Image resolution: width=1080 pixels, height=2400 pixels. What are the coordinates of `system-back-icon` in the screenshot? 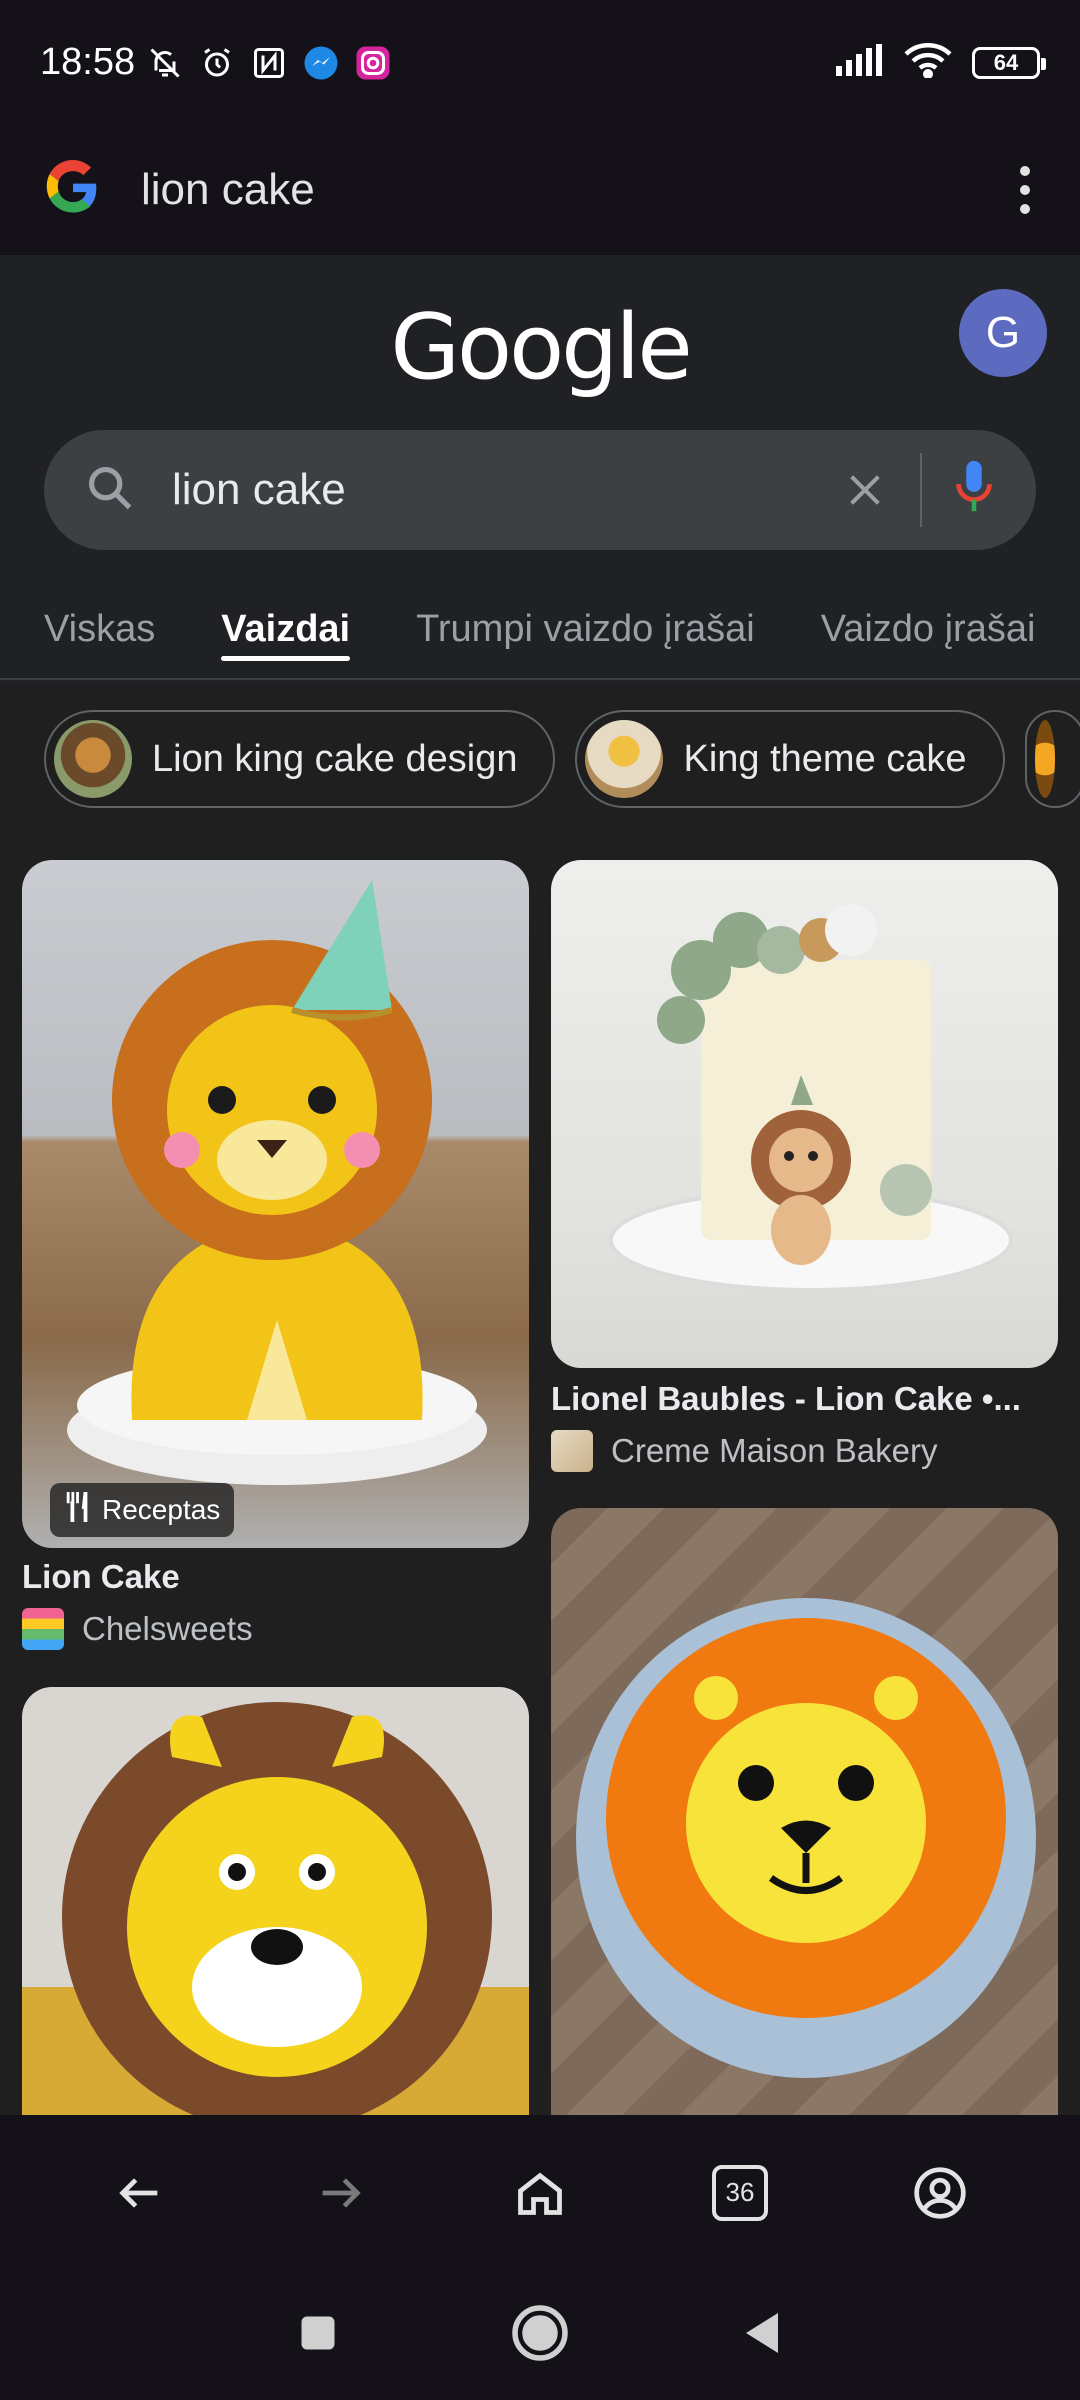 It's located at (762, 2335).